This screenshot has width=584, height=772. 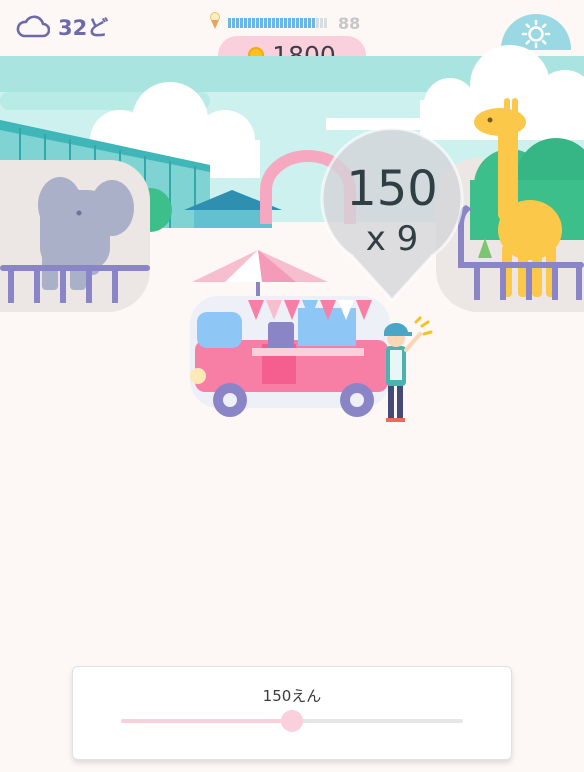 What do you see at coordinates (502, 92) in the screenshot?
I see `cloud-right` at bounding box center [502, 92].